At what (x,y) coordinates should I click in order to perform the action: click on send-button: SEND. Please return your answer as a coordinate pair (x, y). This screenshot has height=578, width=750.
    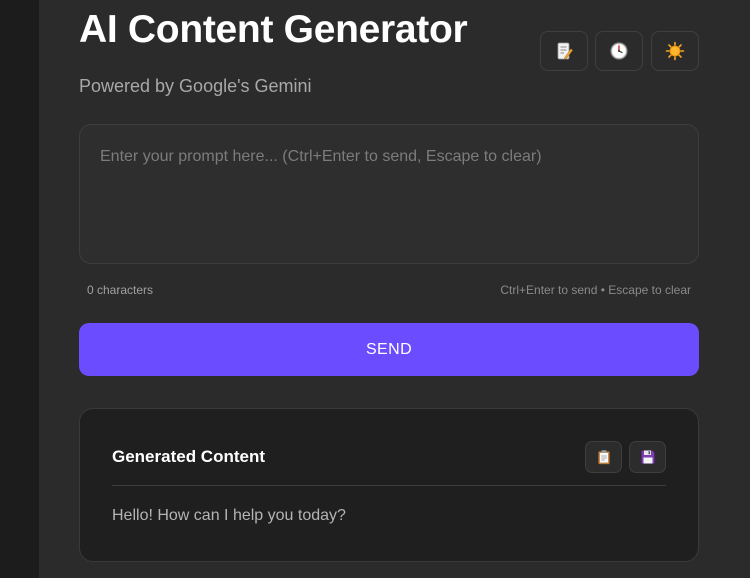
    Looking at the image, I should click on (389, 349).